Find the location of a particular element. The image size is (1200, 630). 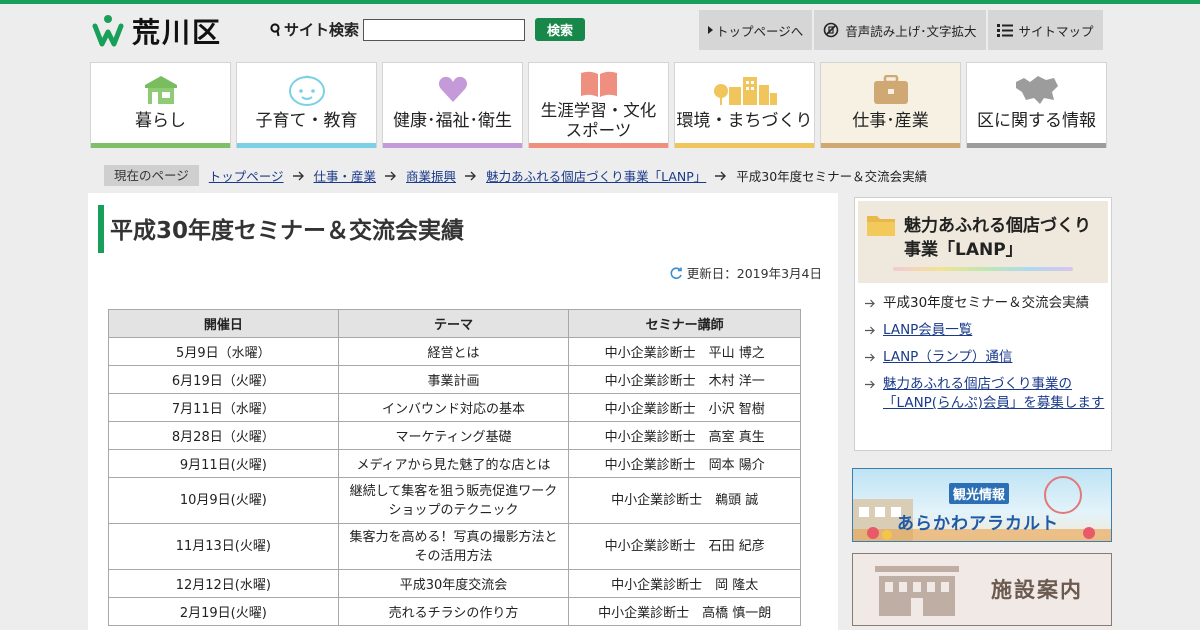

table-row: 7月11日（水曜） インバウンド対応の基本 中小企業診断士 小沢 智樹 is located at coordinates (454, 407).